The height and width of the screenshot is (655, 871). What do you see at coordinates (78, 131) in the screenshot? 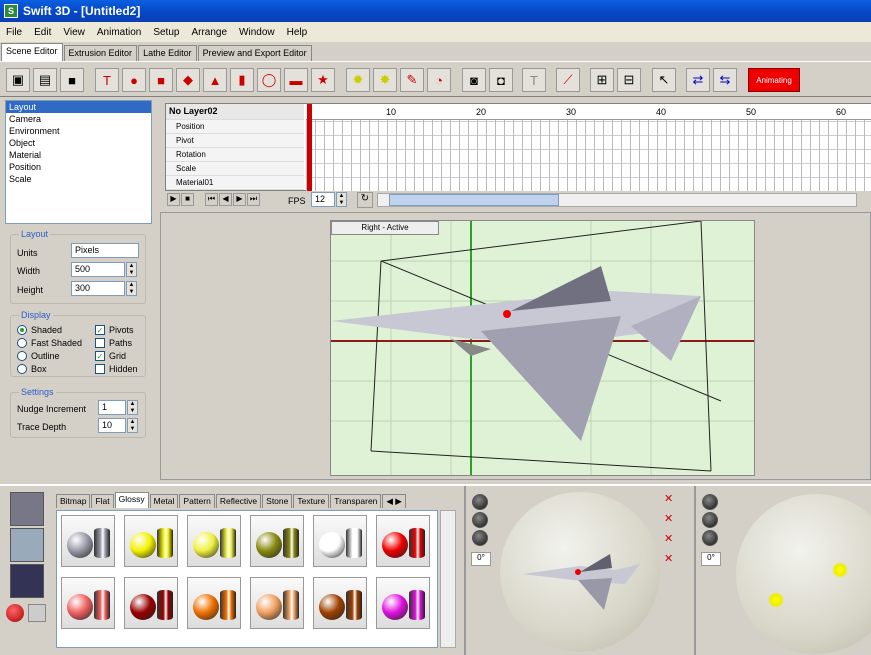
I see `property-item-environment: Environment` at bounding box center [78, 131].